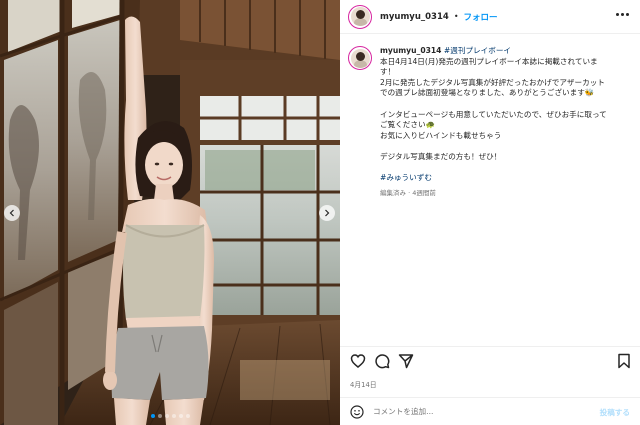 The height and width of the screenshot is (425, 640). What do you see at coordinates (363, 384) in the screenshot?
I see `post-date: 4月14日` at bounding box center [363, 384].